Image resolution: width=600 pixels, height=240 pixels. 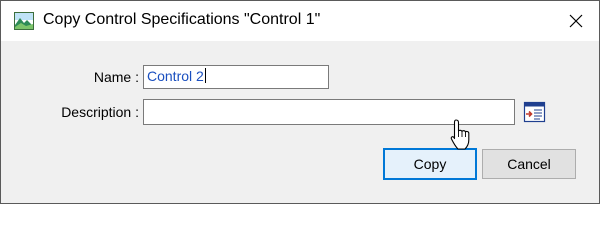 I want to click on close-button, so click(x=576, y=21).